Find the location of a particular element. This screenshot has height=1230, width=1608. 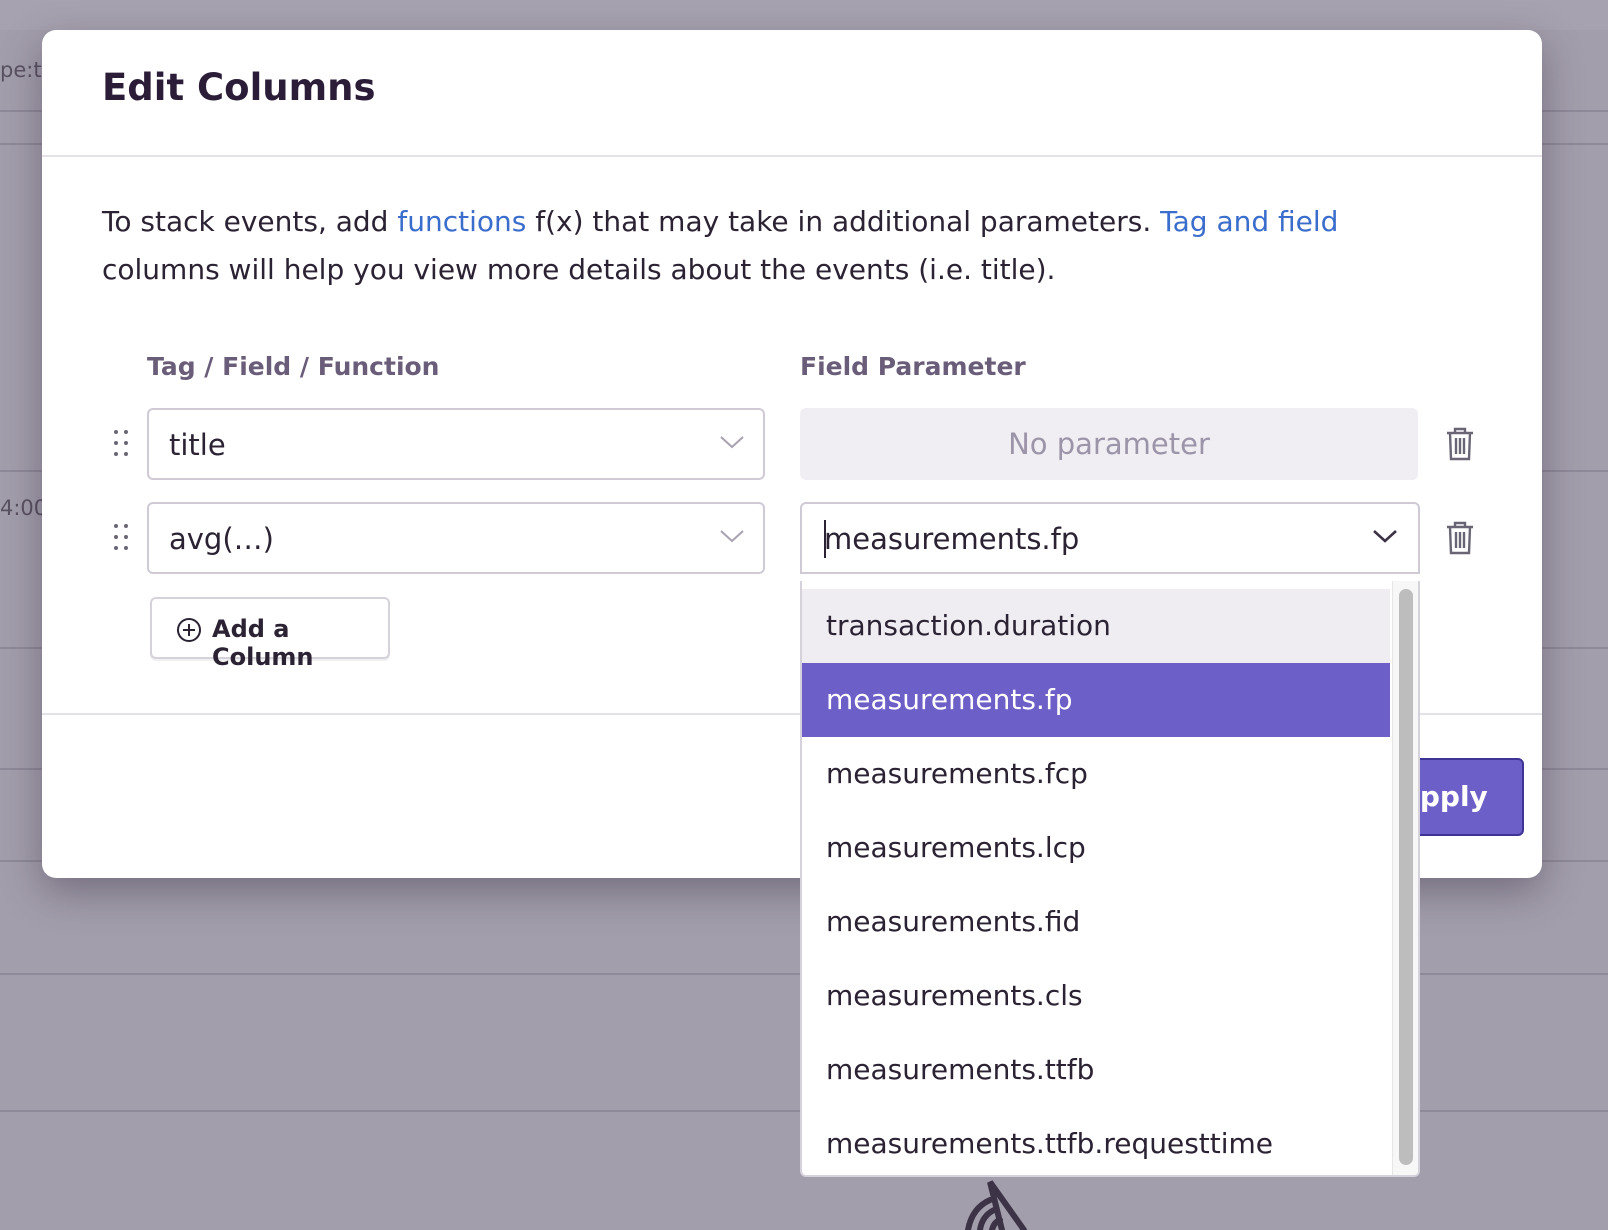

tag-and-field-link: Tag and field is located at coordinates (1249, 221).